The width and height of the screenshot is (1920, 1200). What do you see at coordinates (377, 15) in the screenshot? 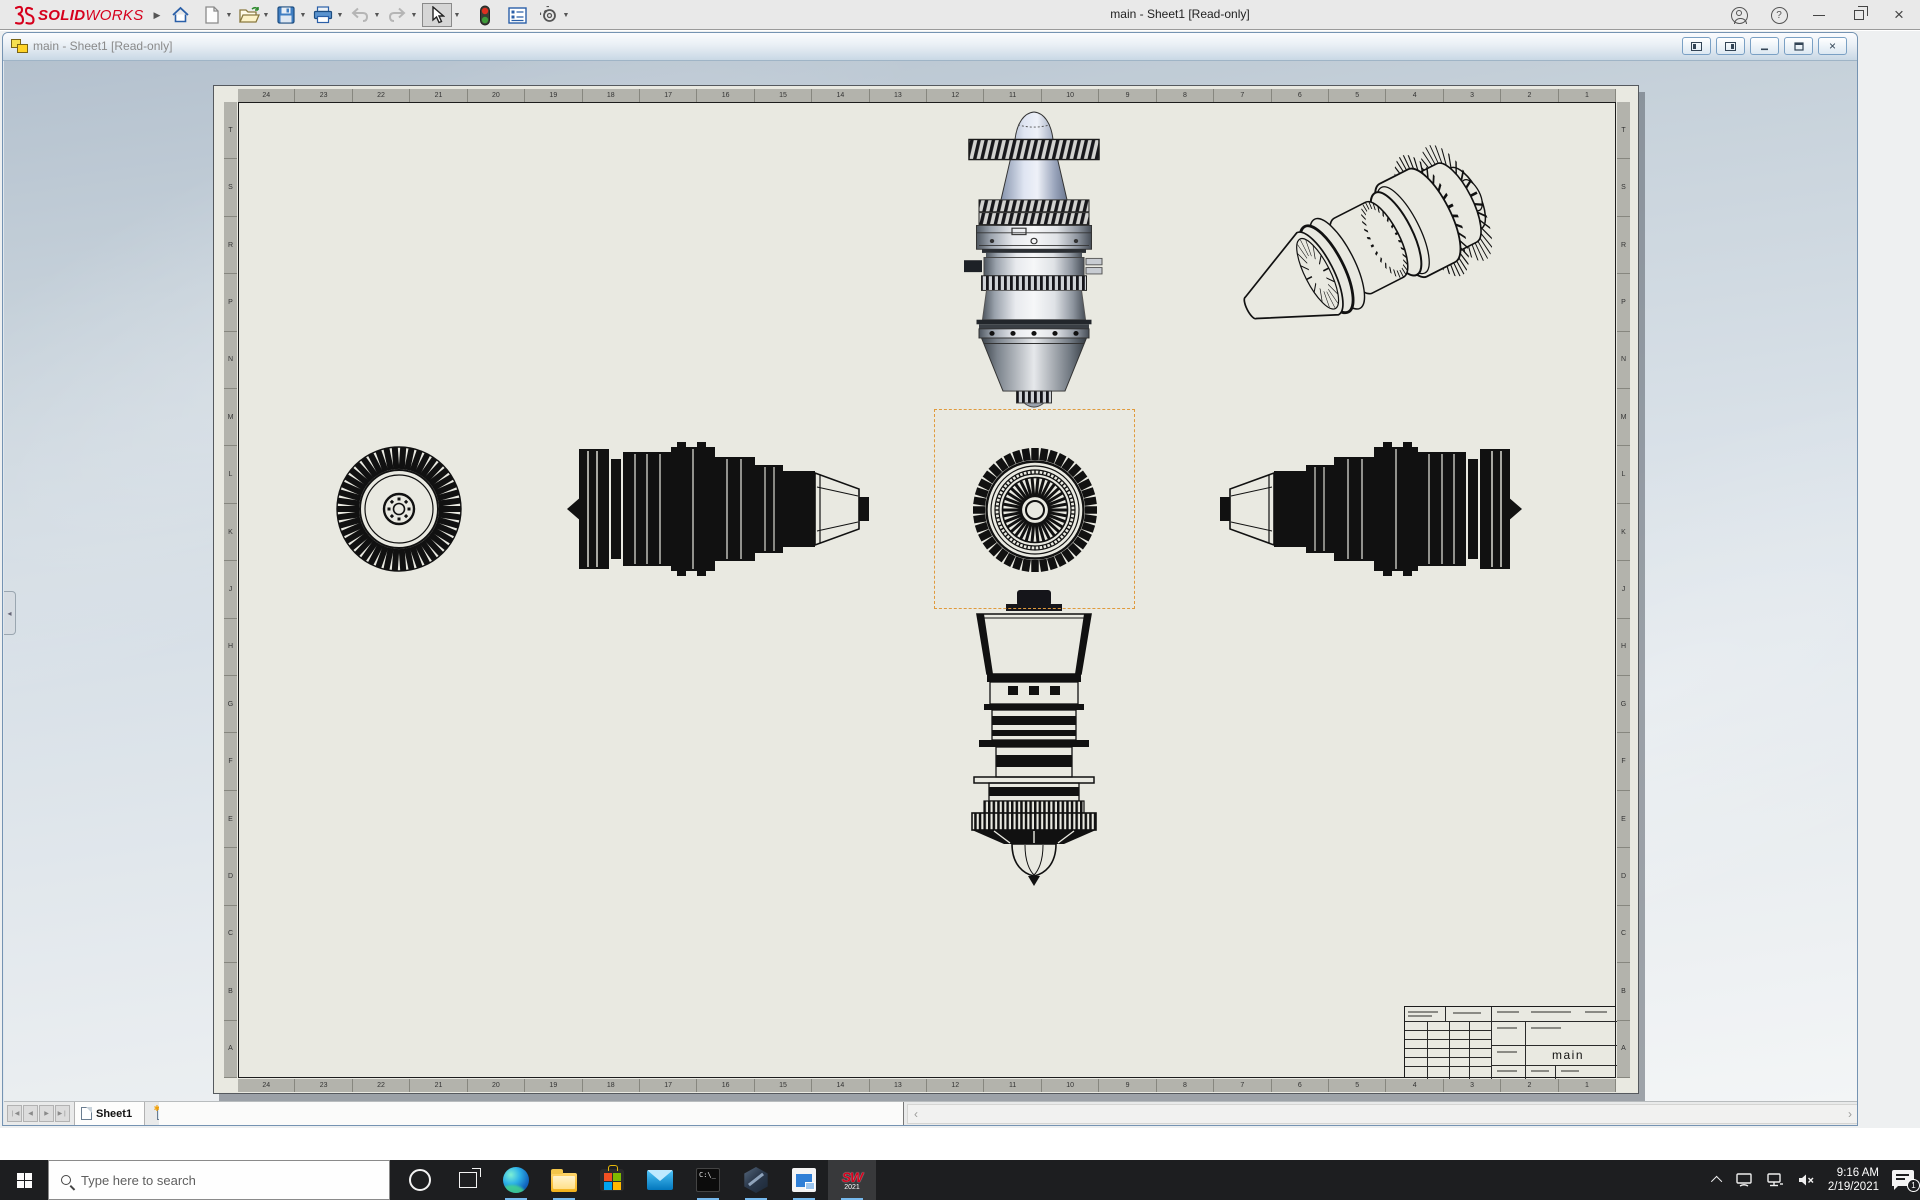
I see `undo-dropdown-caret-icon: ▼` at bounding box center [377, 15].